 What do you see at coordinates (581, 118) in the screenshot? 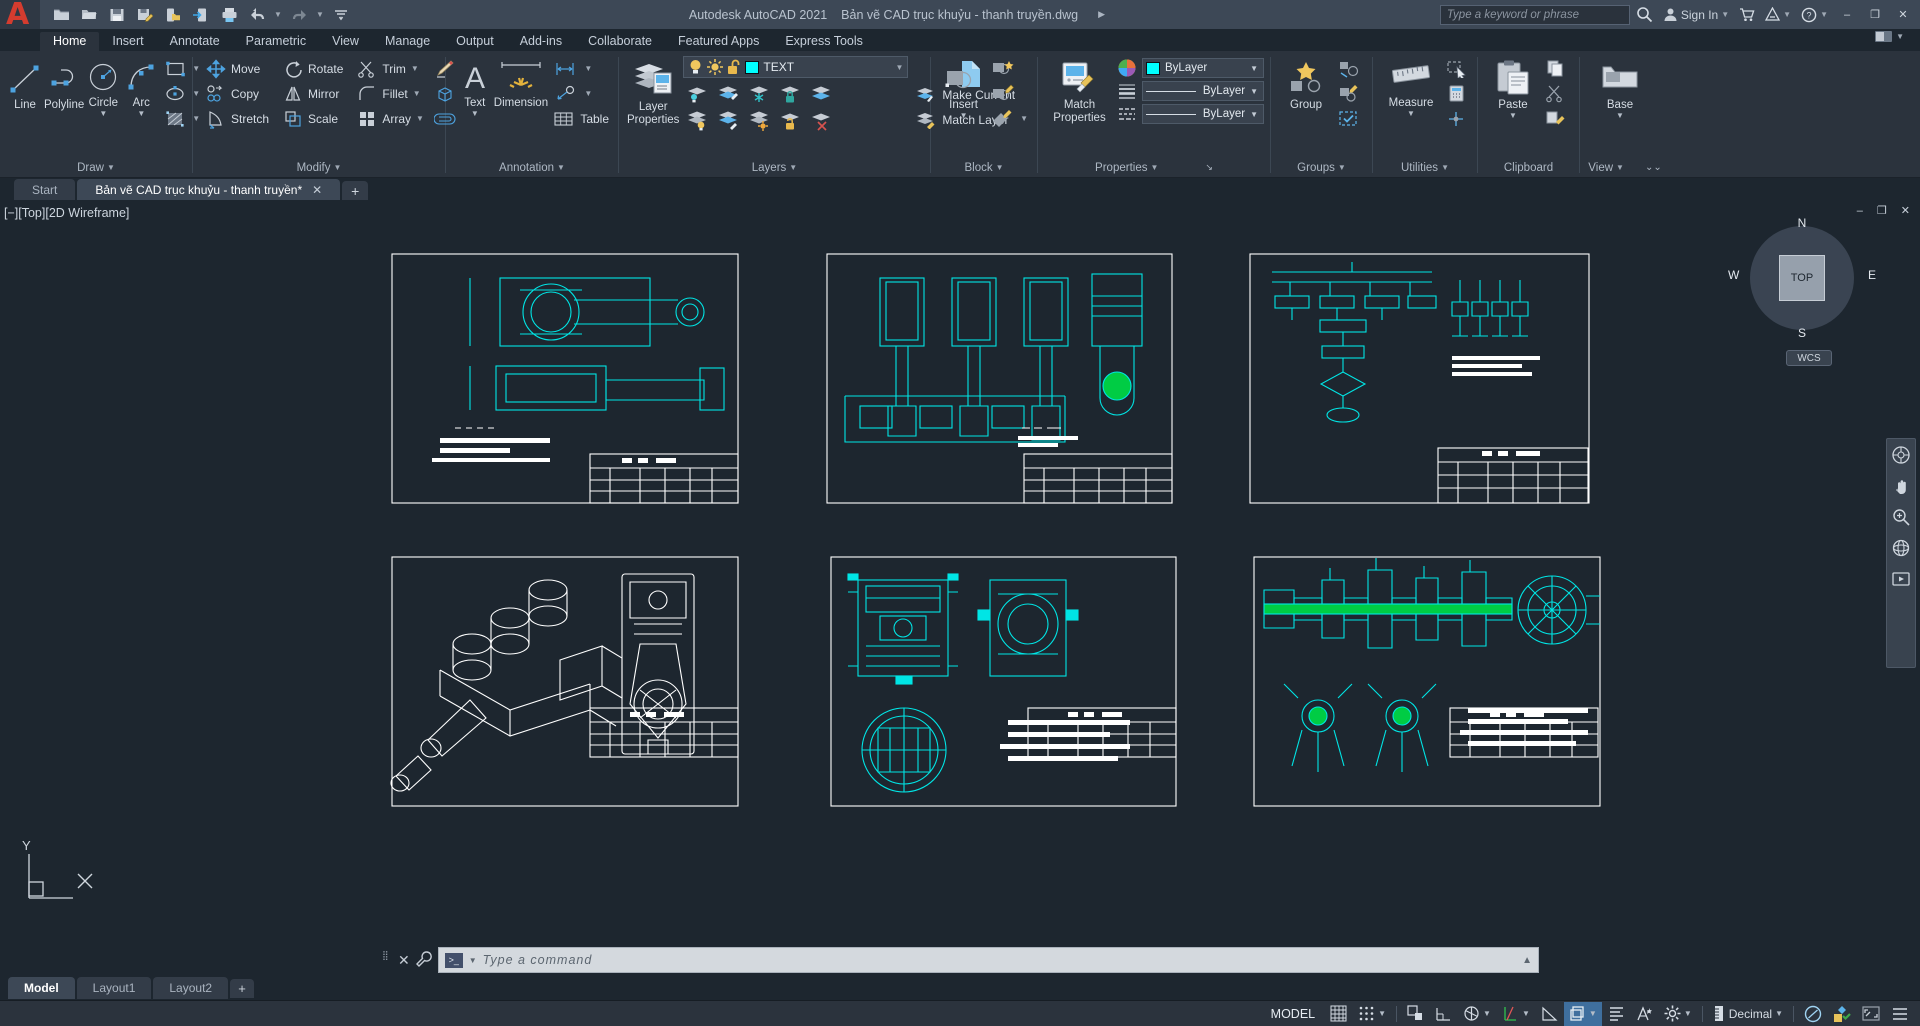
I see `table-tool: Table` at bounding box center [581, 118].